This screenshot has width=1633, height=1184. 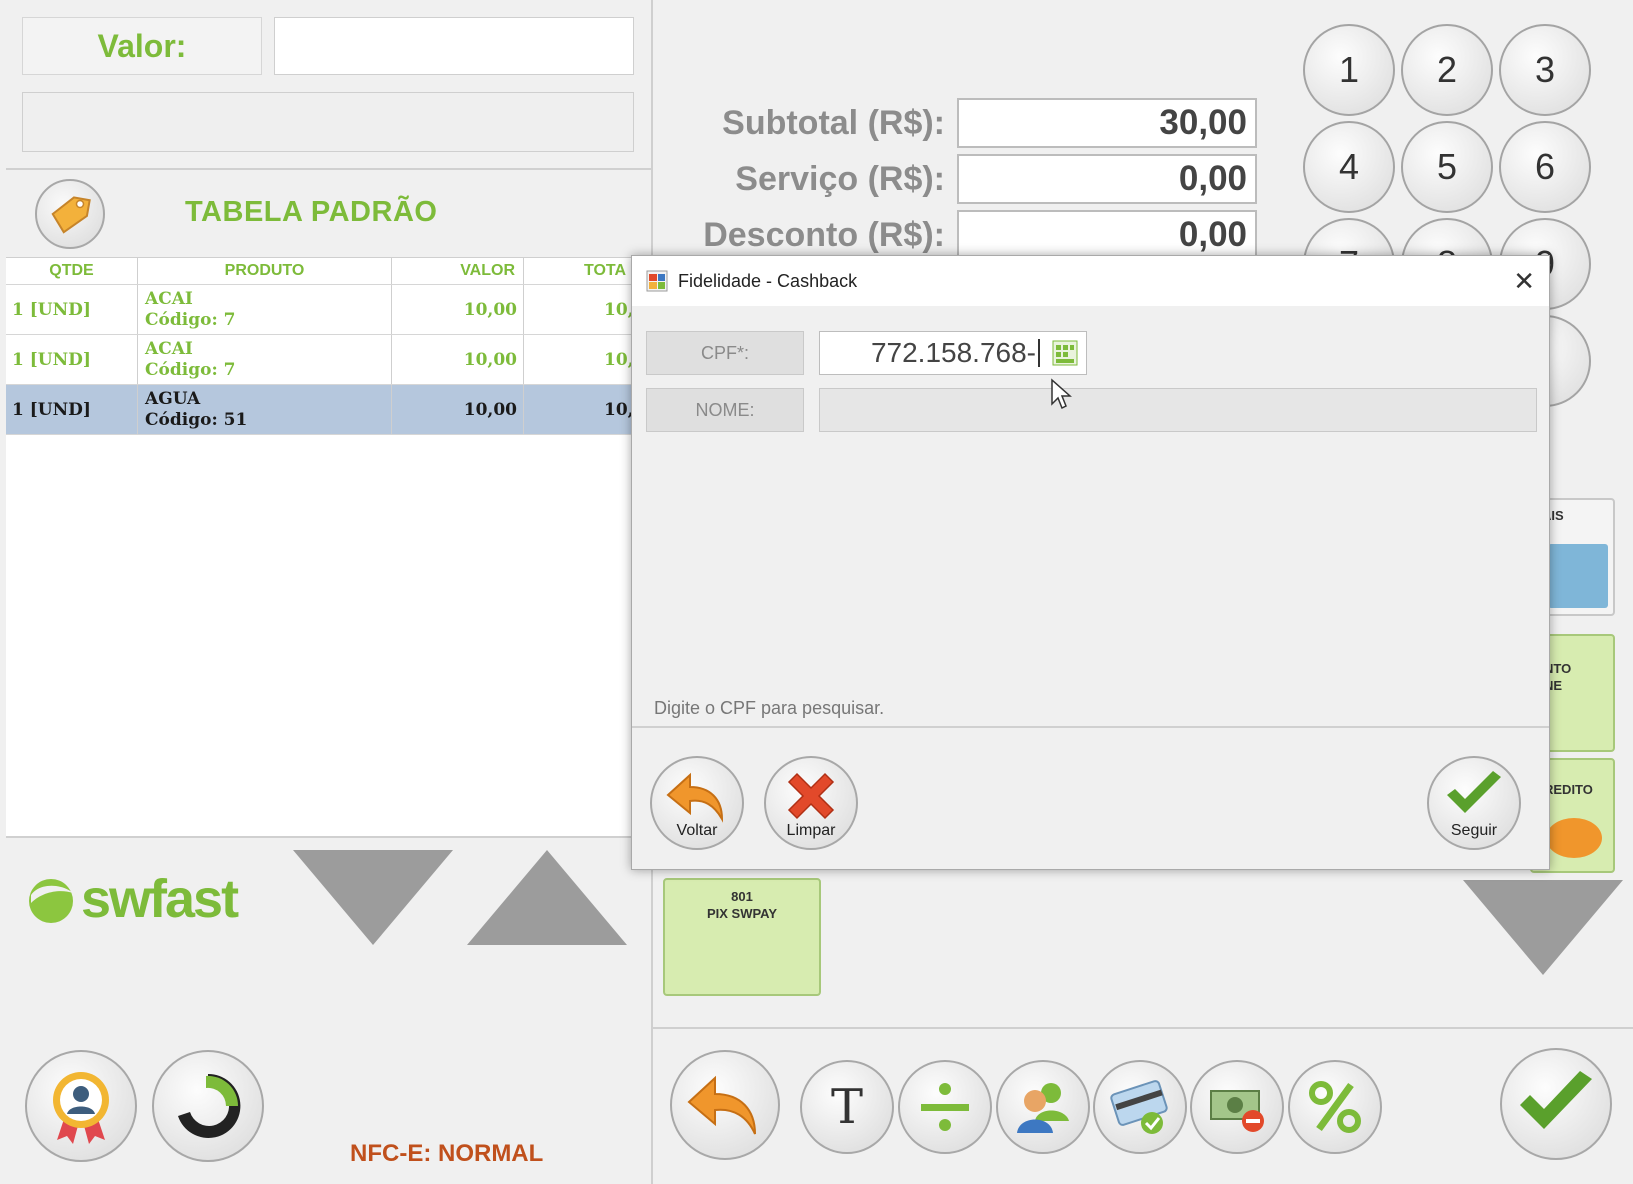 What do you see at coordinates (824, 235) in the screenshot?
I see `desconto-label: Desconto (R$):` at bounding box center [824, 235].